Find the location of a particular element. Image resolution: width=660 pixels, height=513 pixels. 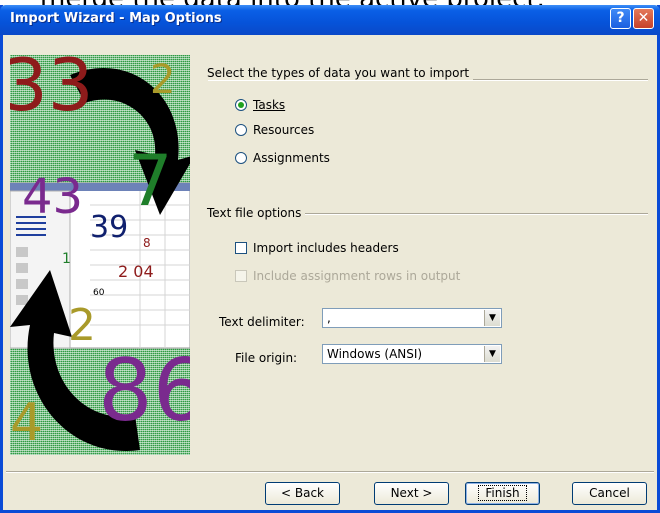

radio-assignments: Assignments is located at coordinates (282, 158).